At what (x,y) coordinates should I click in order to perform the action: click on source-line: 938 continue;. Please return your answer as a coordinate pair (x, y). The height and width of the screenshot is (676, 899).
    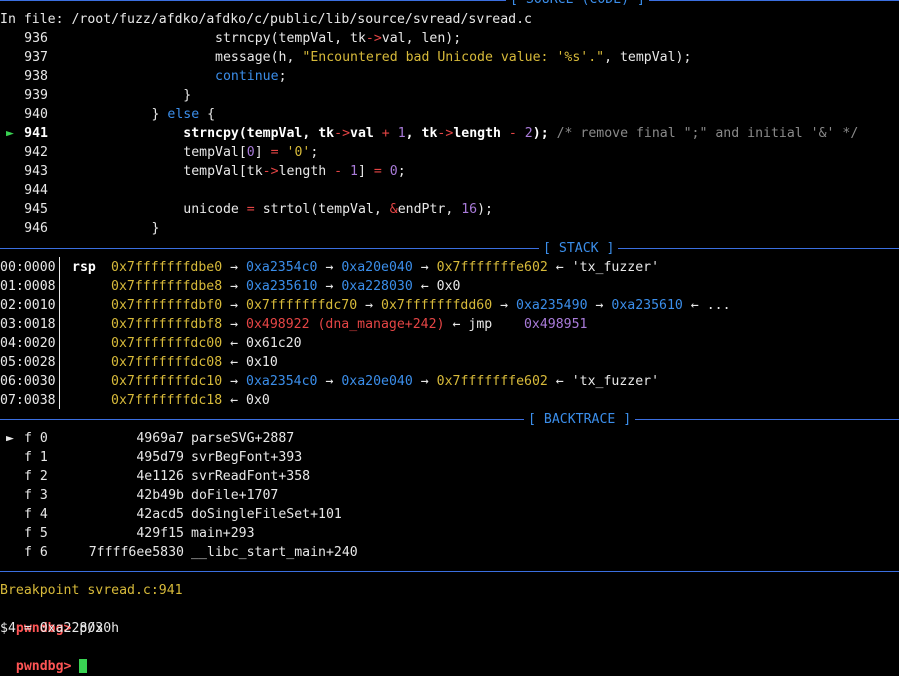
    Looking at the image, I should click on (449, 76).